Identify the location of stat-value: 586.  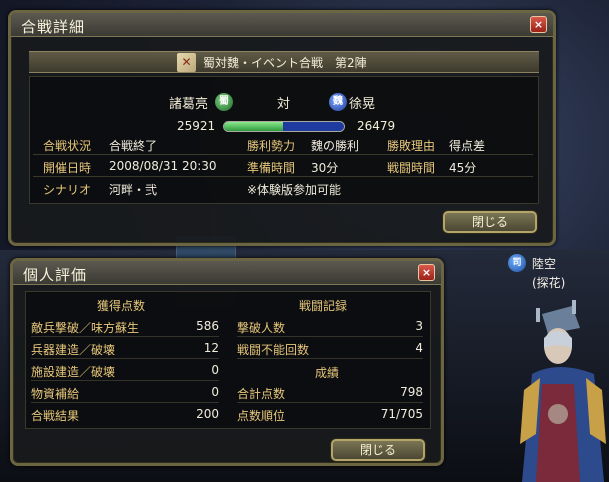
(207, 326).